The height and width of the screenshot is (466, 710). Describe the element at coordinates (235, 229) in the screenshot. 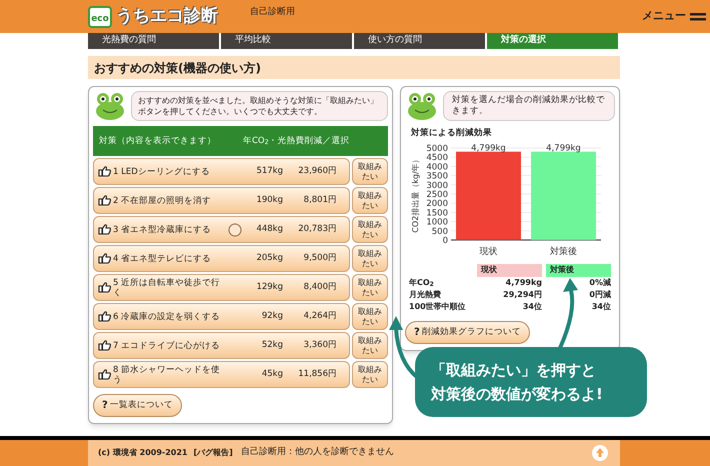

I see `character-icon` at that location.